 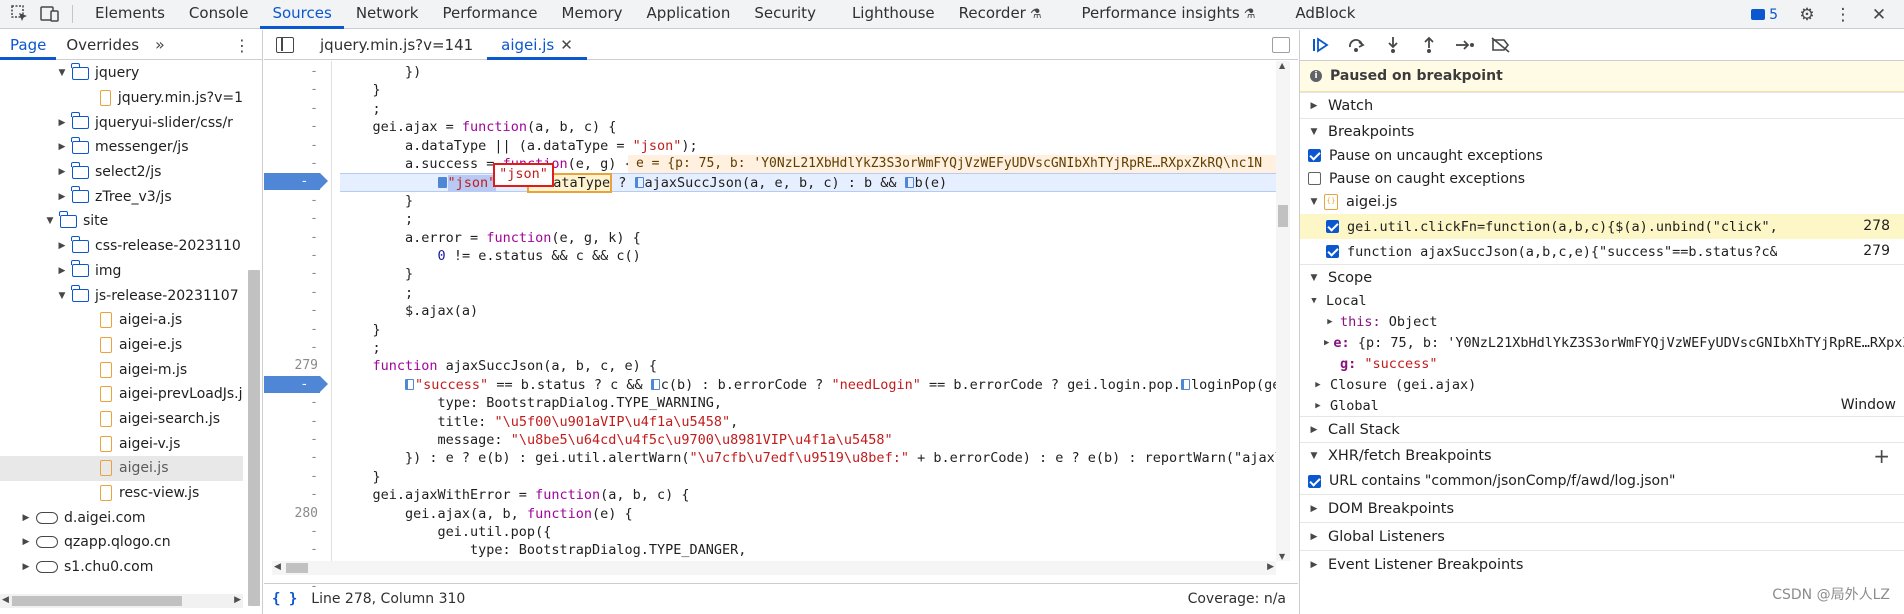 What do you see at coordinates (1602, 384) in the screenshot?
I see `scope-closure-row: ▶ Closure (gei.ajax)` at bounding box center [1602, 384].